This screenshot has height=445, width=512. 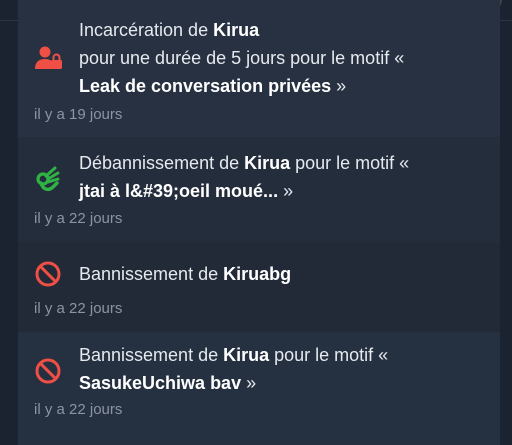 I want to click on action-label: Débannissement de, so click(x=162, y=163).